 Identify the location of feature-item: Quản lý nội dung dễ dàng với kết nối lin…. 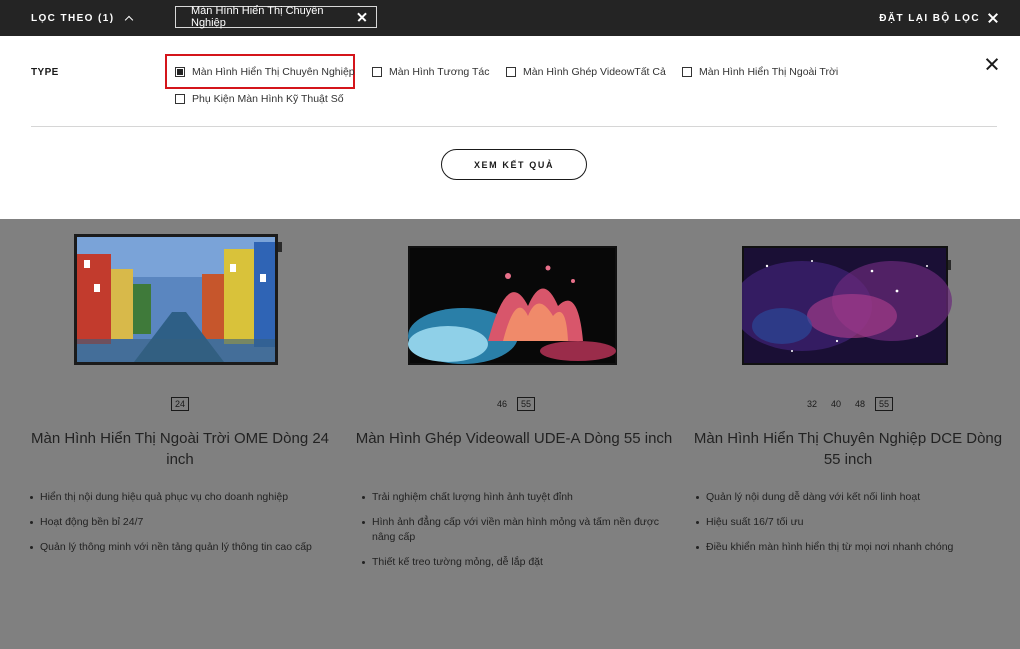
(856, 497).